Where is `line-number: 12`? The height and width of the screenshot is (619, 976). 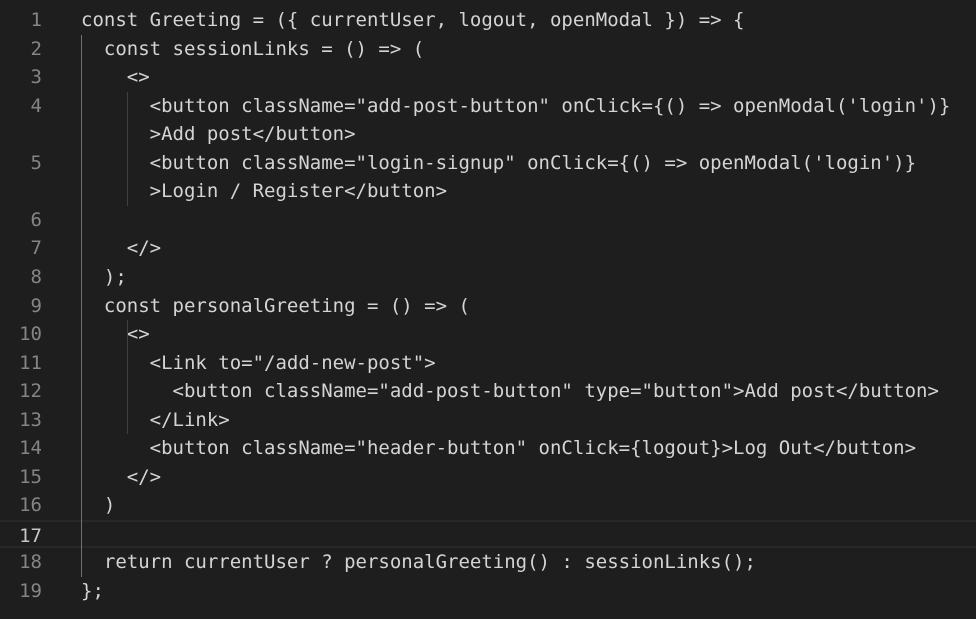 line-number: 12 is located at coordinates (30, 391).